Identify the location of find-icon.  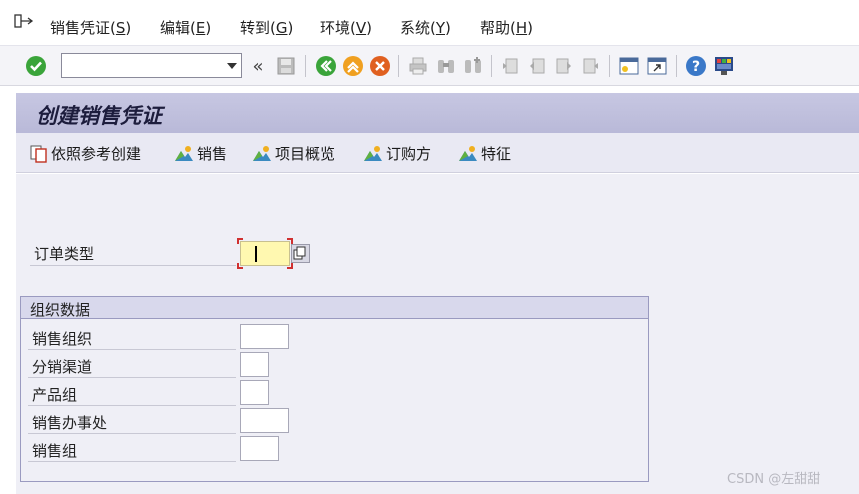
(446, 66).